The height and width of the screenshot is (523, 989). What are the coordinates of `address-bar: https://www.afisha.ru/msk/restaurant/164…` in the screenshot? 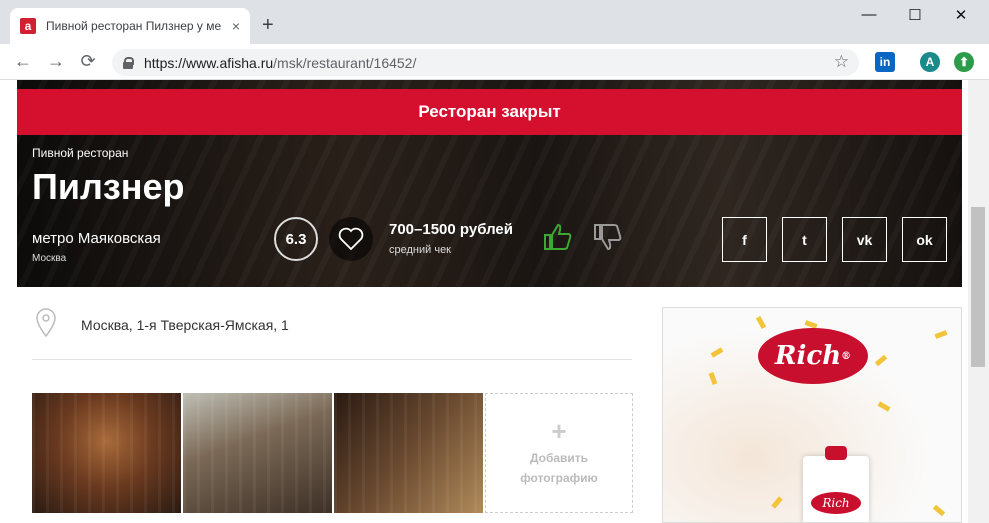 It's located at (485, 62).